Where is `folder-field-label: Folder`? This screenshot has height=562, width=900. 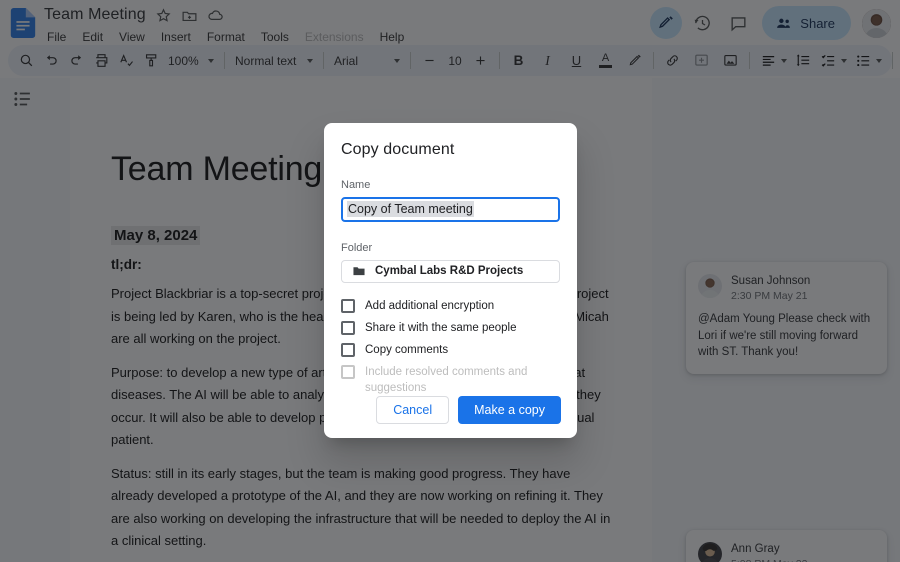 folder-field-label: Folder is located at coordinates (357, 247).